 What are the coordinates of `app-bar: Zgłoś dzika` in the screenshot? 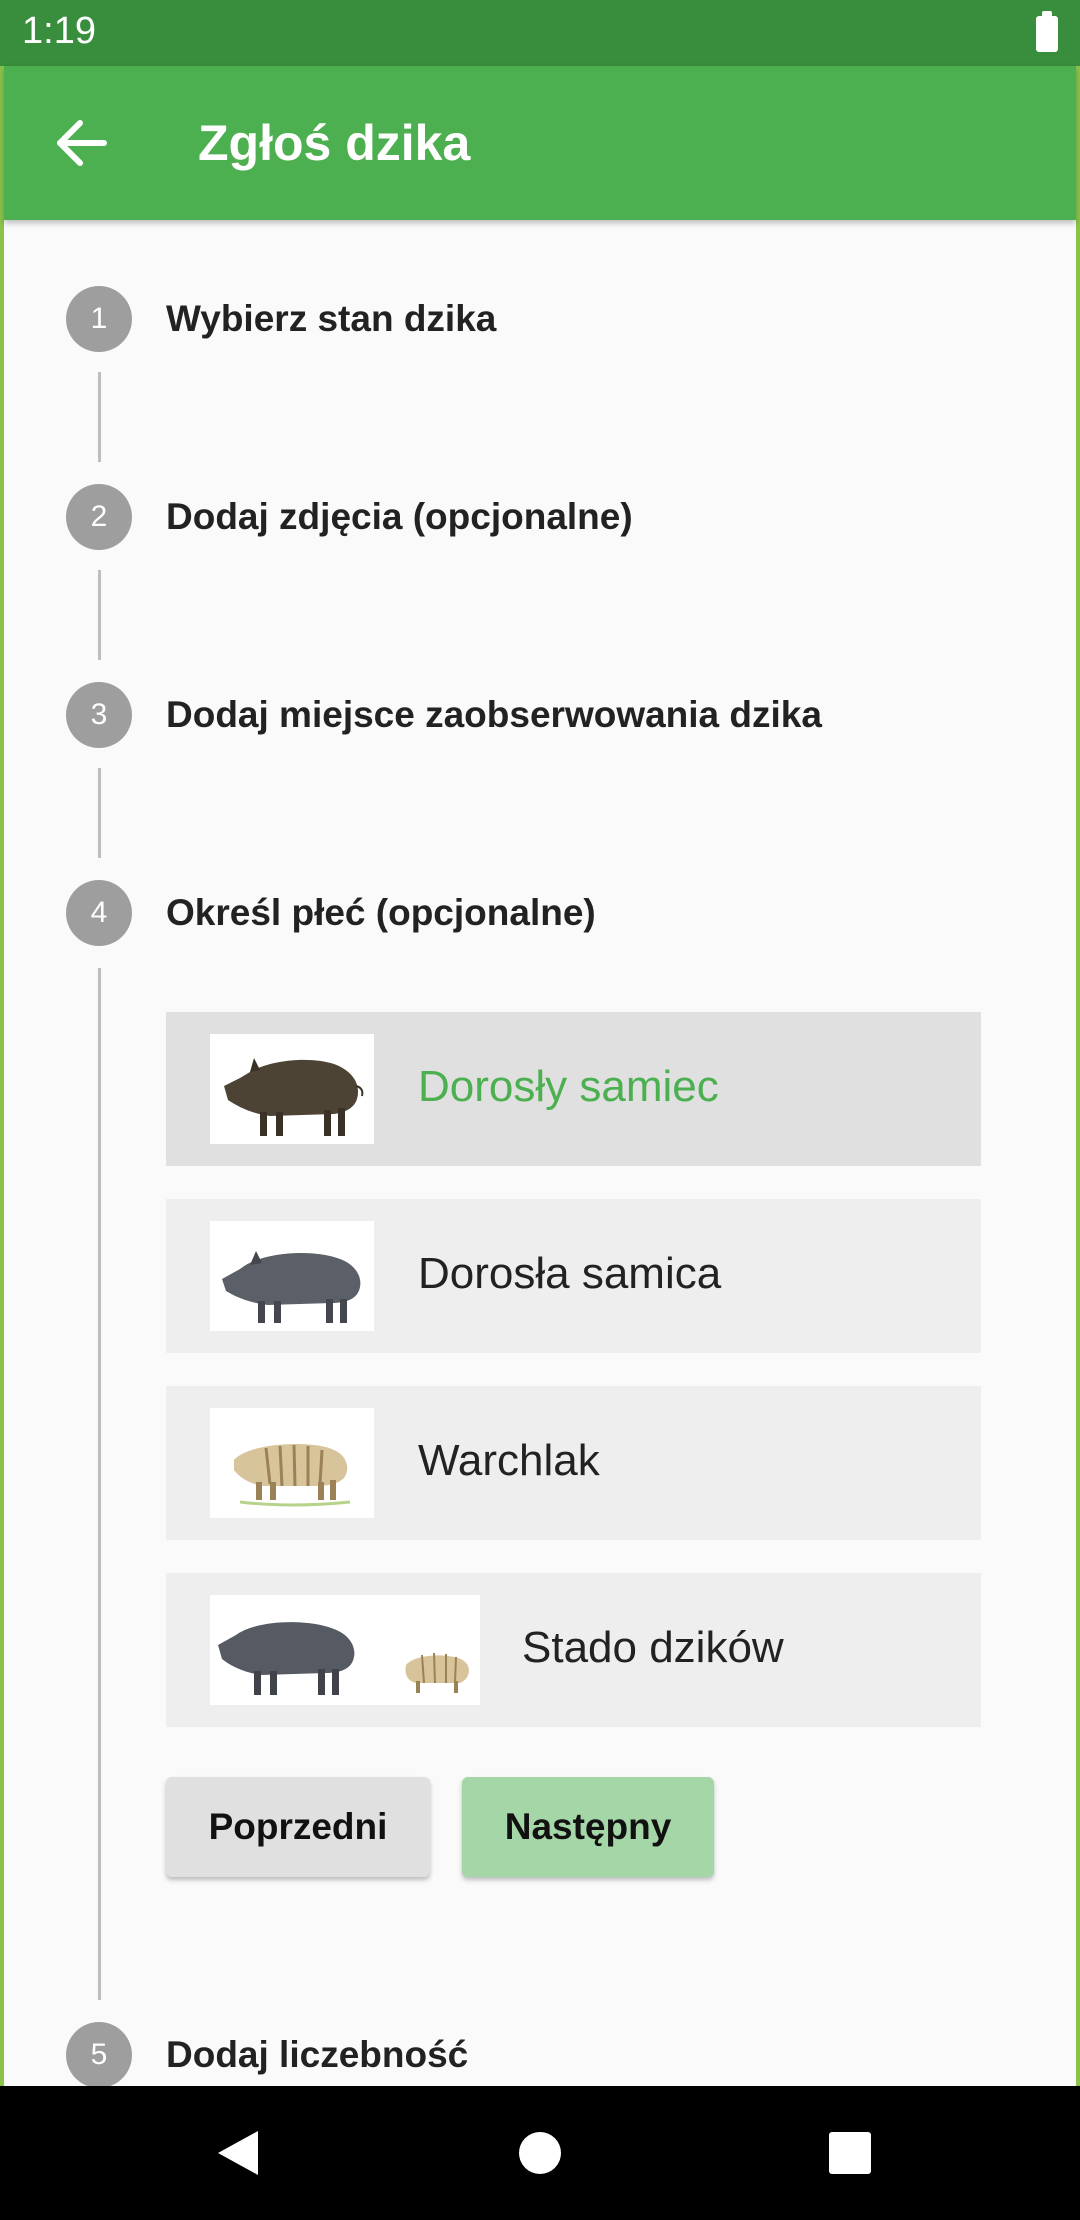 It's located at (540, 143).